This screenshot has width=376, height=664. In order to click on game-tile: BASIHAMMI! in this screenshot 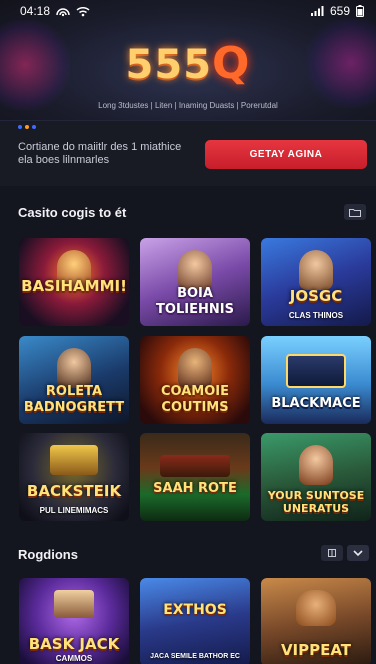, I will do `click(74, 282)`.